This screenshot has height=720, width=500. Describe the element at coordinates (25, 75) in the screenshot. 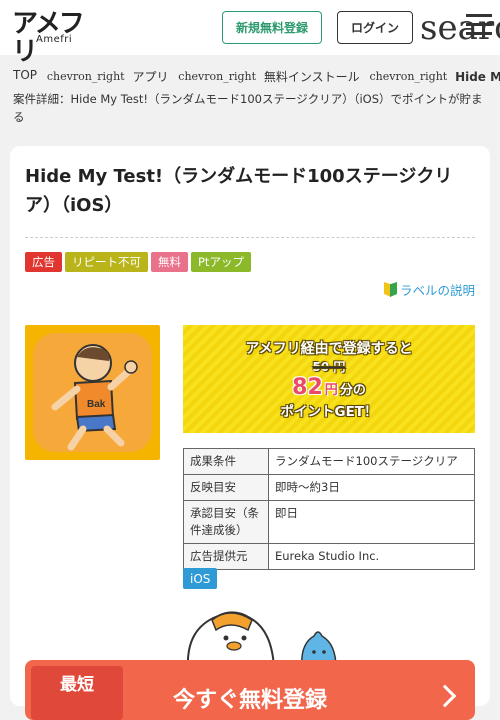

I see `breadcrumb-item-top: TOP` at that location.